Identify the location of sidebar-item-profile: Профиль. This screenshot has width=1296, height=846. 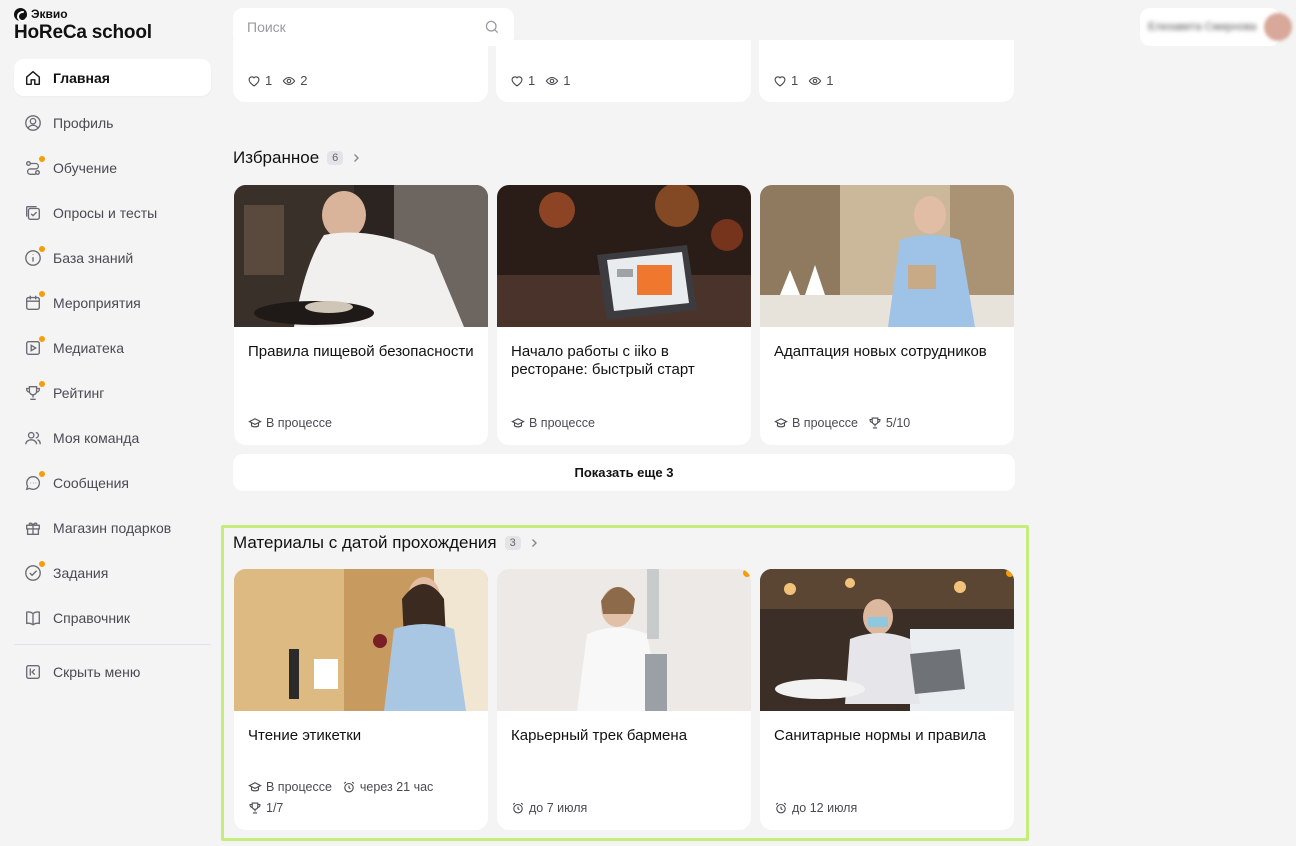
(112, 122).